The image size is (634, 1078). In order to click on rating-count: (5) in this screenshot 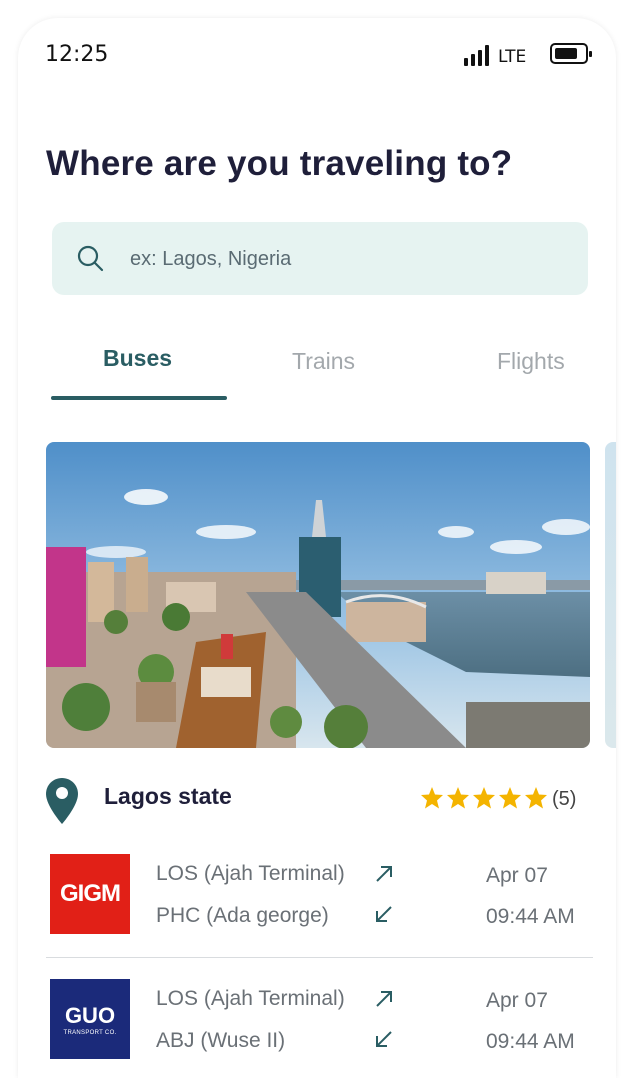, I will do `click(564, 799)`.